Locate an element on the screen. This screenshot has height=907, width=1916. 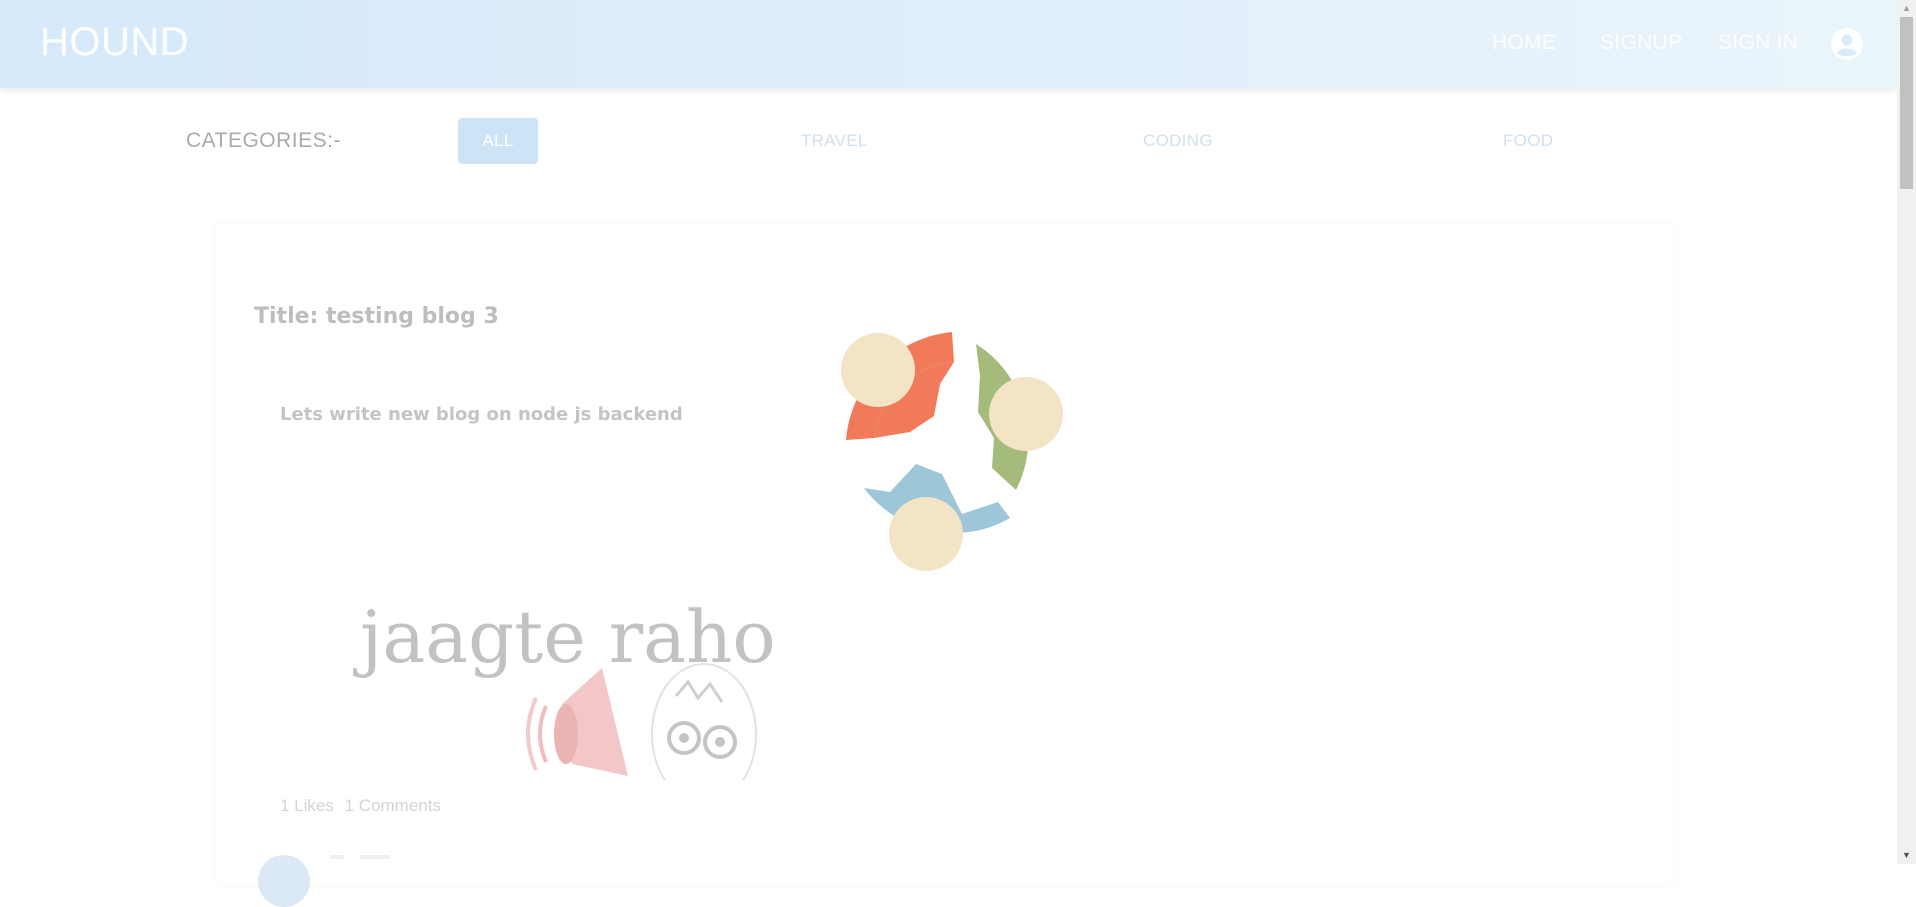
category-all-button: ALL is located at coordinates (498, 141).